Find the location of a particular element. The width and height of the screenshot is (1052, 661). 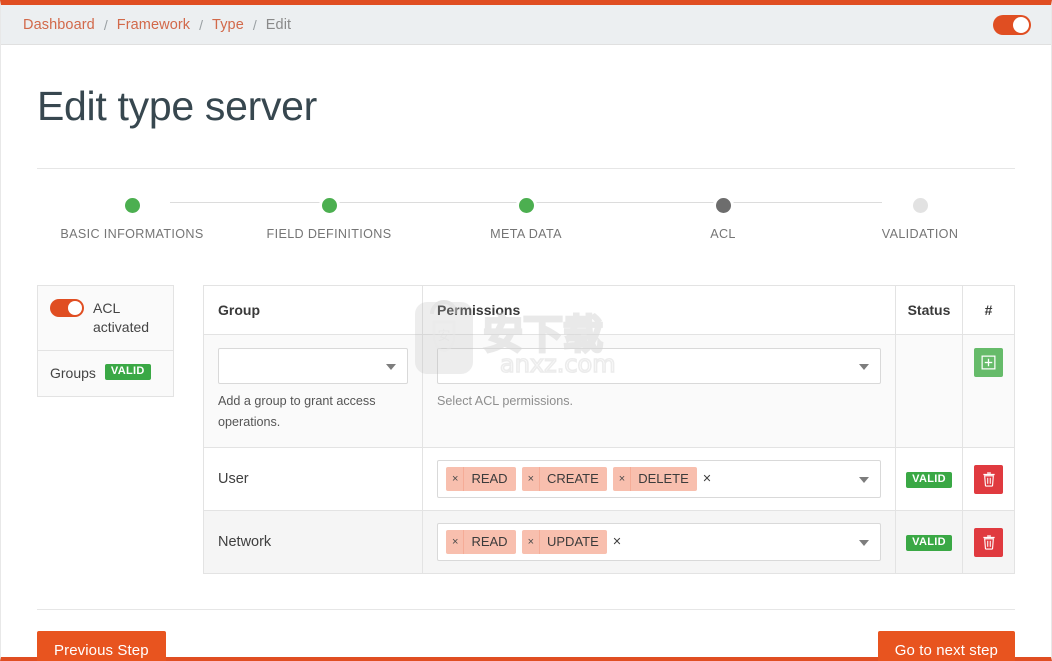

breadcrumb-item-edit: Edit is located at coordinates (278, 24).